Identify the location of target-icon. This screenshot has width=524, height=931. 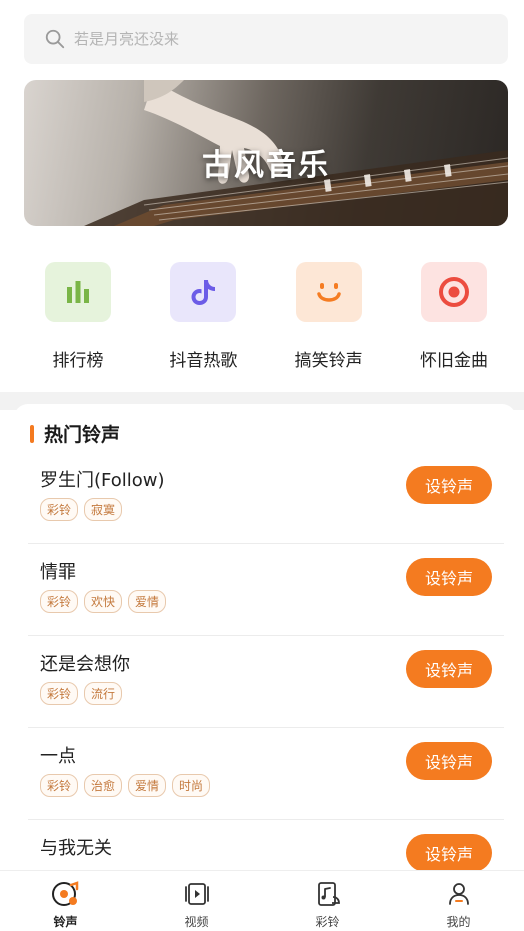
(453, 292).